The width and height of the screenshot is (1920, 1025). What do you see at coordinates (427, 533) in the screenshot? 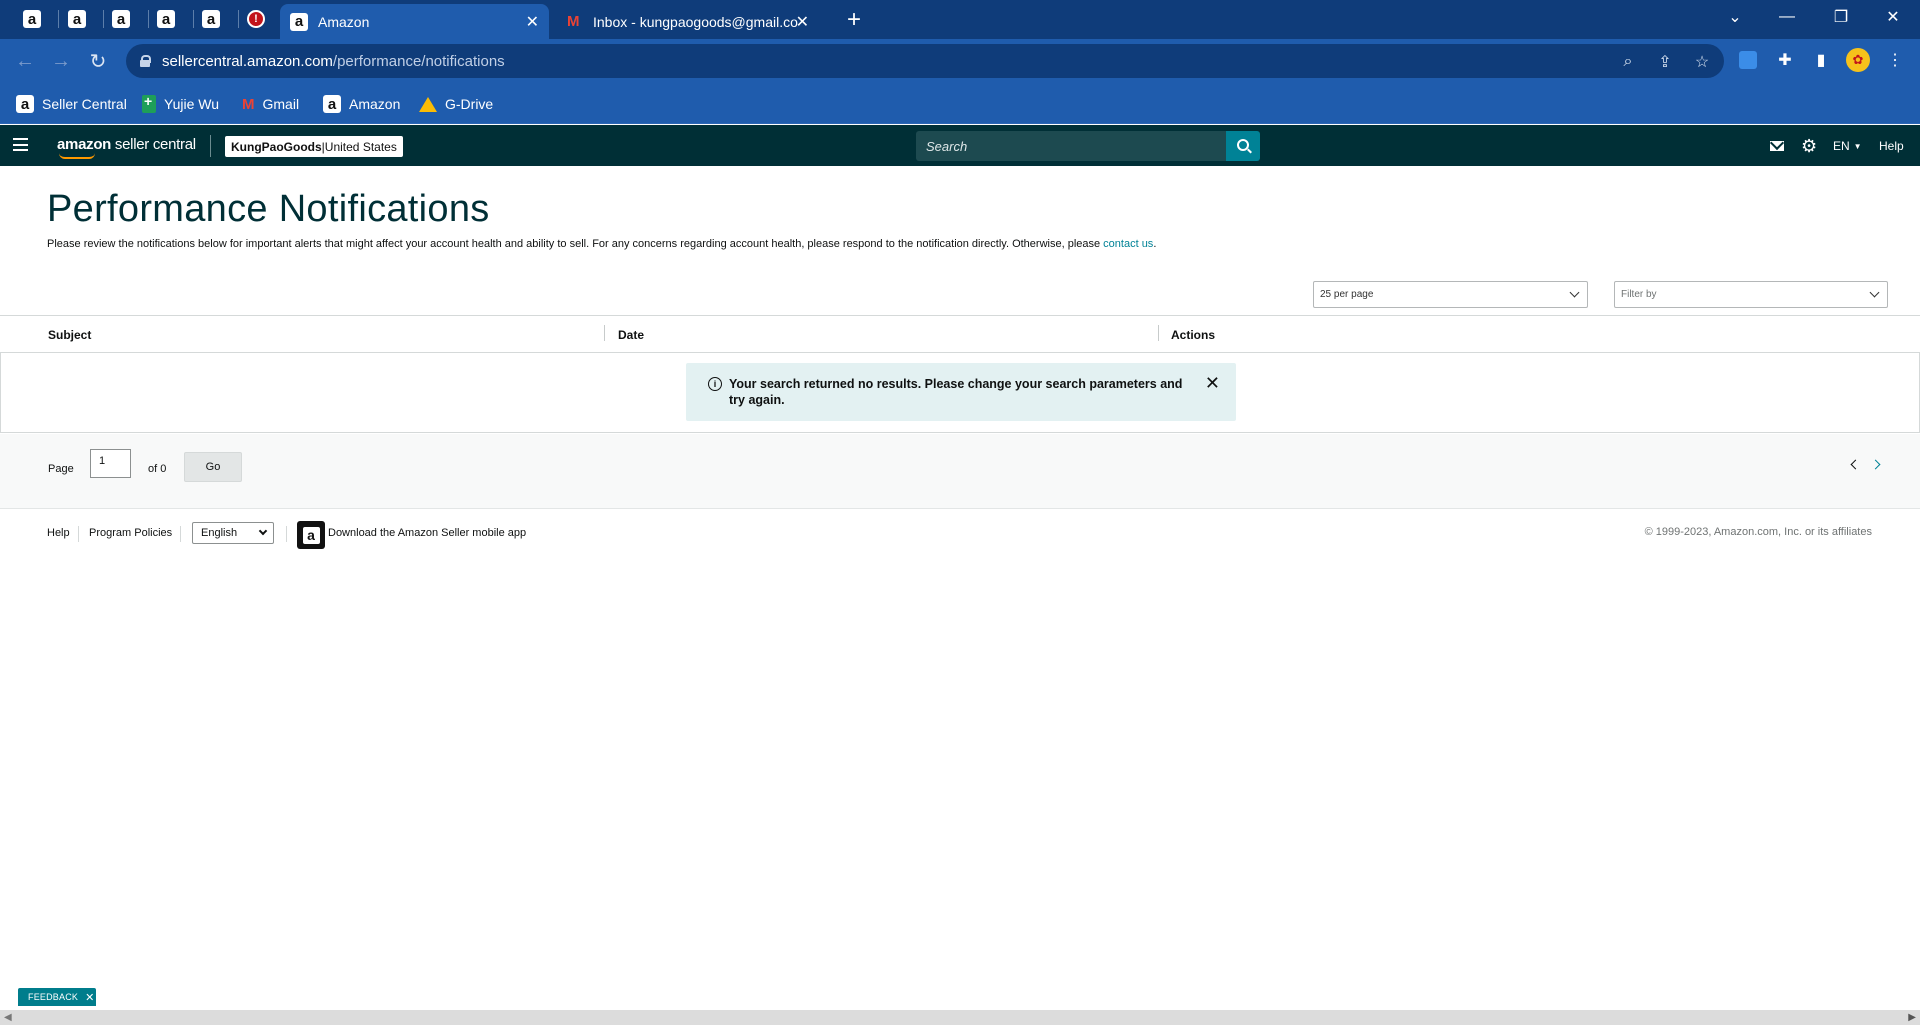
I see `download-app-link: Download the Amazon Seller mobile app` at bounding box center [427, 533].